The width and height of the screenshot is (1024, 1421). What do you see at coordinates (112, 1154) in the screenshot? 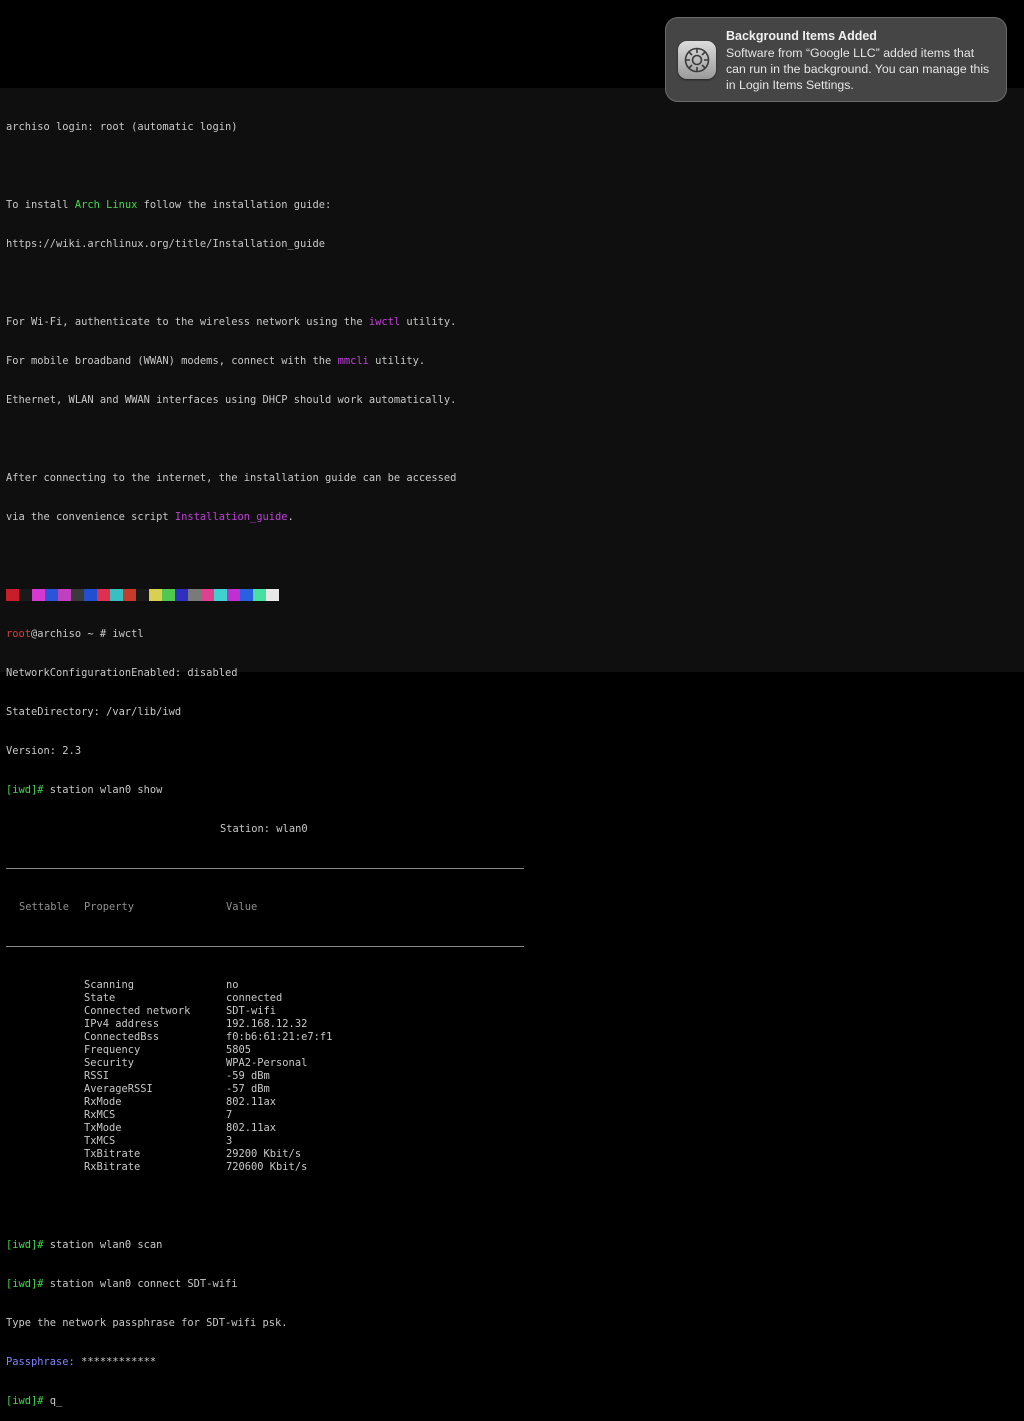
I see `property-cell: TxBitrate` at bounding box center [112, 1154].